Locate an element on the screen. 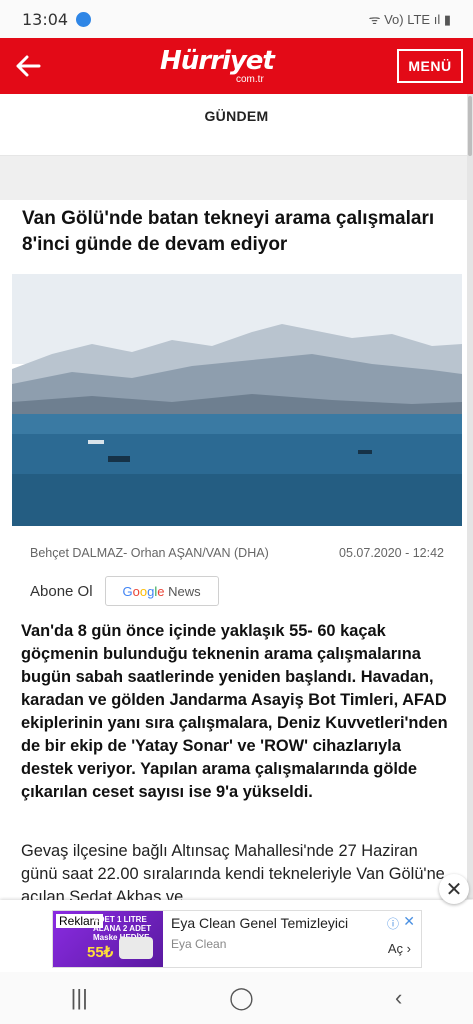 The image size is (473, 1024). home-icon: ◯ is located at coordinates (241, 998).